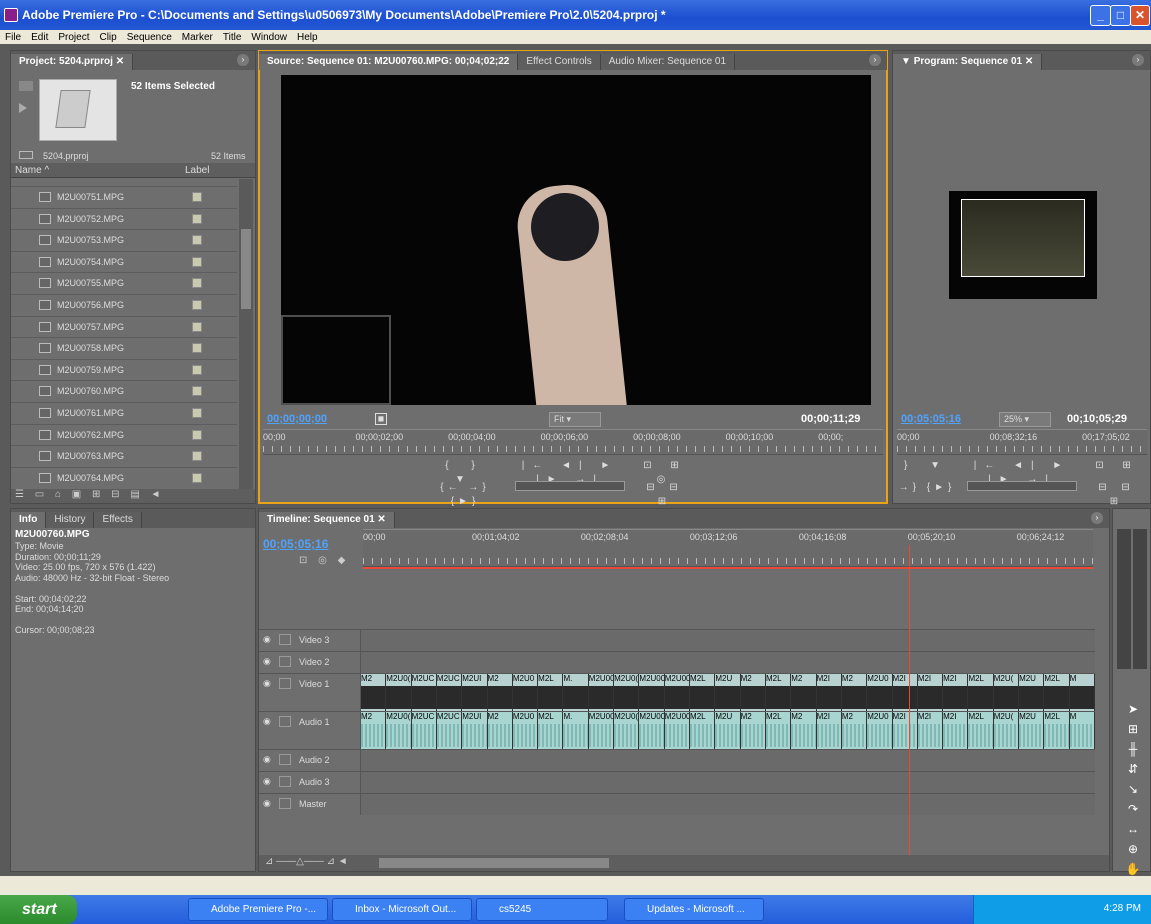  What do you see at coordinates (73, 37) in the screenshot?
I see `menu-item-project: Project` at bounding box center [73, 37].